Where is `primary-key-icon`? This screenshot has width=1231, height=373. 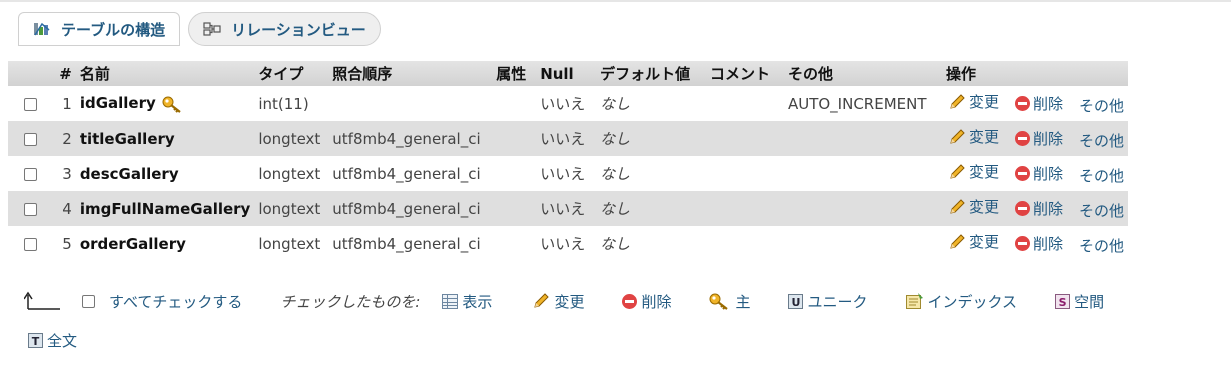 primary-key-icon is located at coordinates (173, 104).